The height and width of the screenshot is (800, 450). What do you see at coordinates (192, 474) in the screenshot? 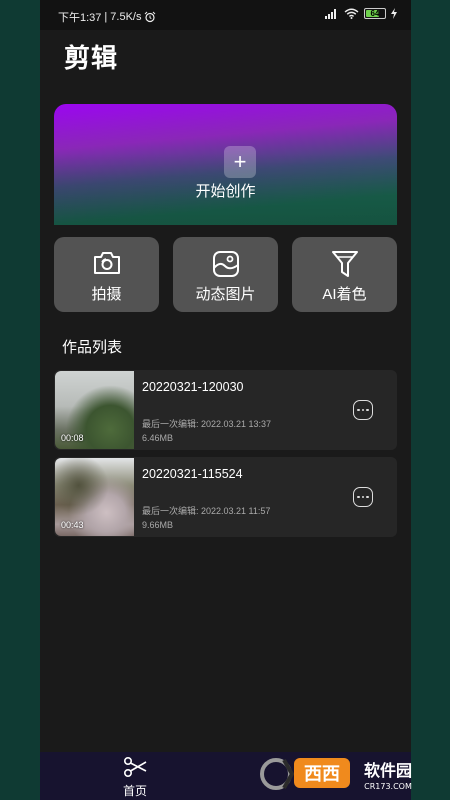
I see `work-name: 20220321-115524` at bounding box center [192, 474].